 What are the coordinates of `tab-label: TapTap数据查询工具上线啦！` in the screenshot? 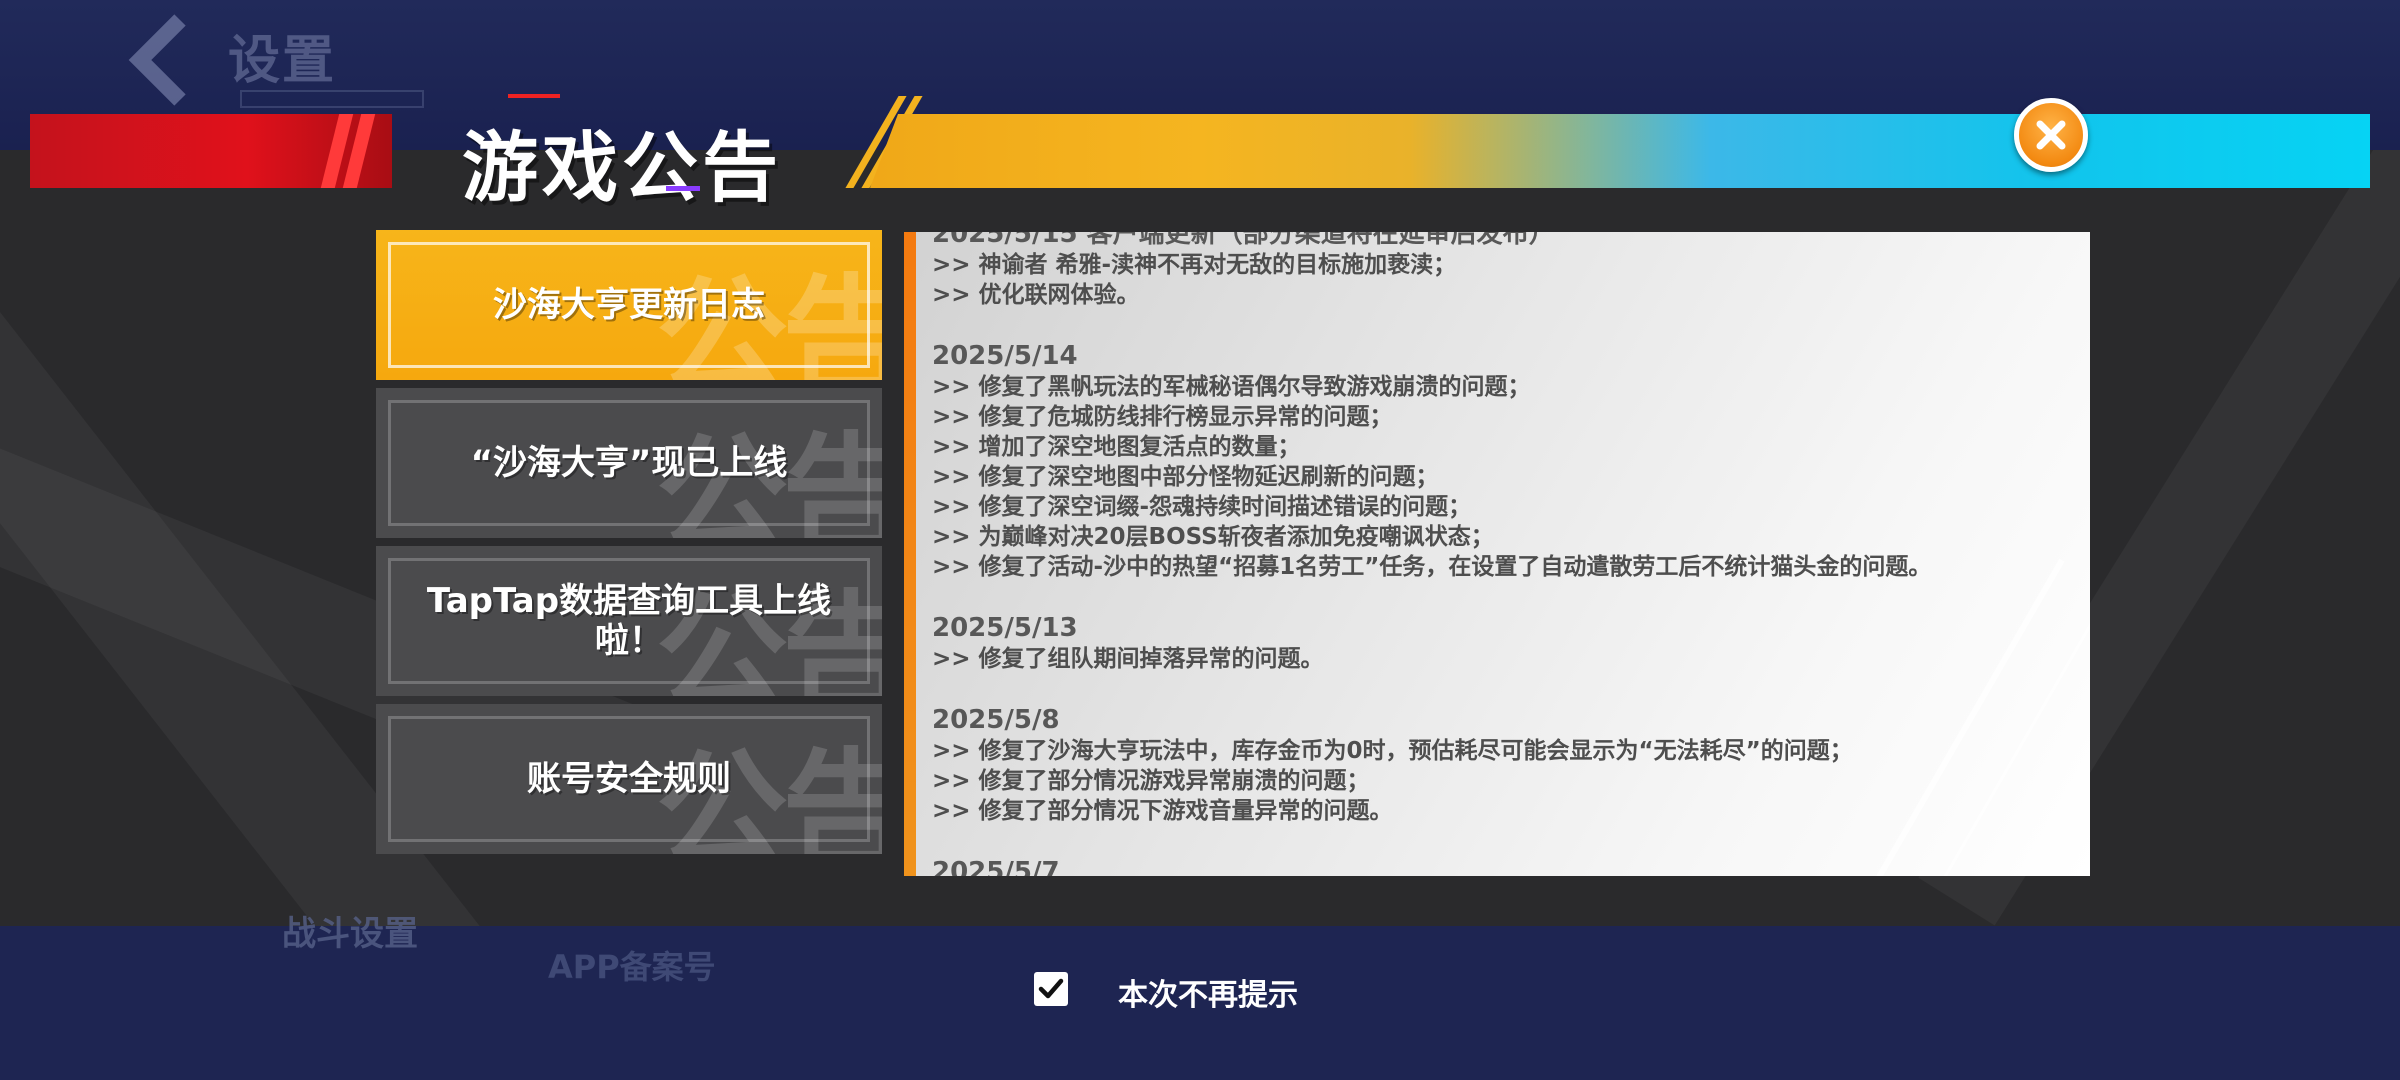 It's located at (629, 621).